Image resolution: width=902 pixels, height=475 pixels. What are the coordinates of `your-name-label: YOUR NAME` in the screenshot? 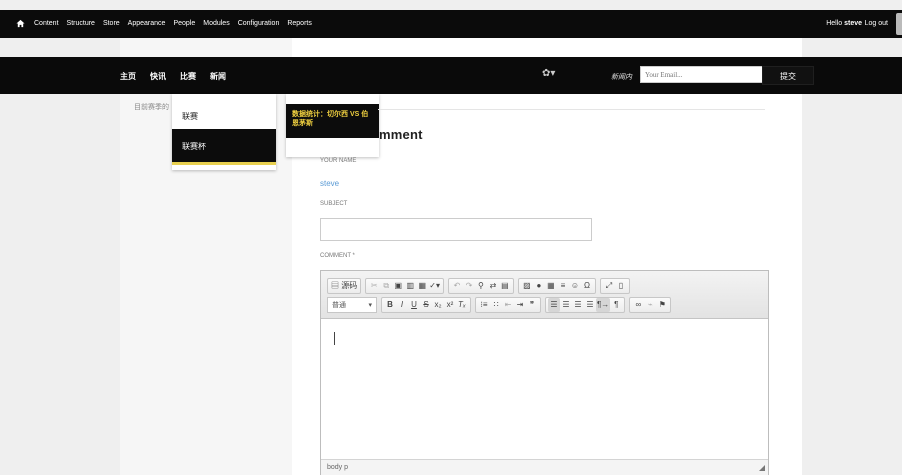 It's located at (338, 161).